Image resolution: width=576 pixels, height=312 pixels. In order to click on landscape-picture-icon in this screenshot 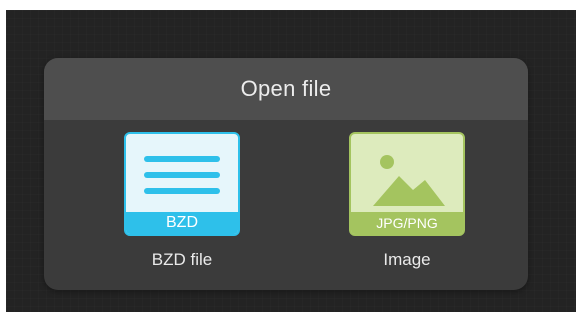, I will do `click(409, 180)`.